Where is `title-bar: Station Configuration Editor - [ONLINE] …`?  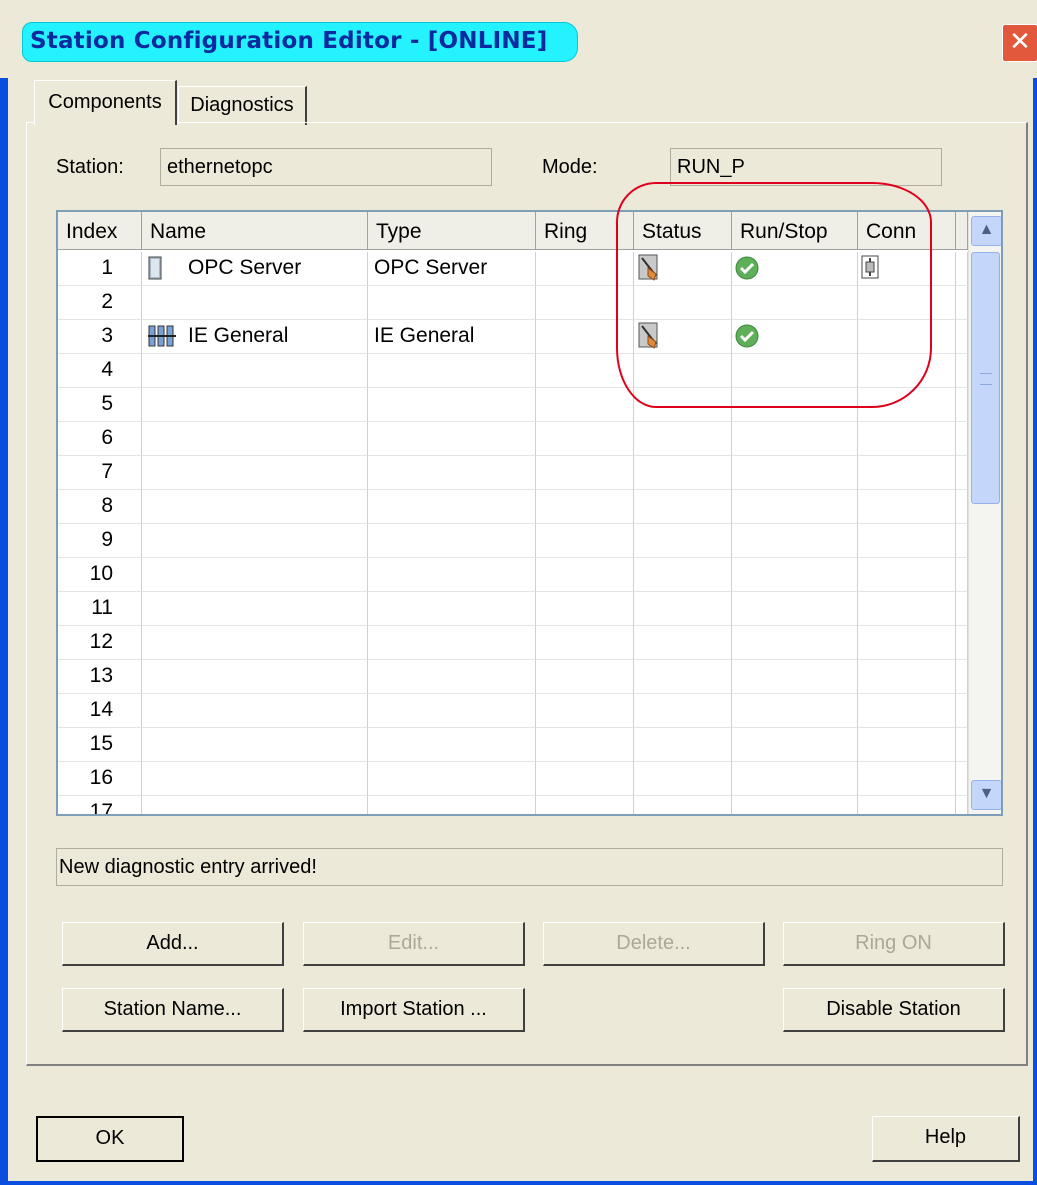 title-bar: Station Configuration Editor - [ONLINE] … is located at coordinates (518, 39).